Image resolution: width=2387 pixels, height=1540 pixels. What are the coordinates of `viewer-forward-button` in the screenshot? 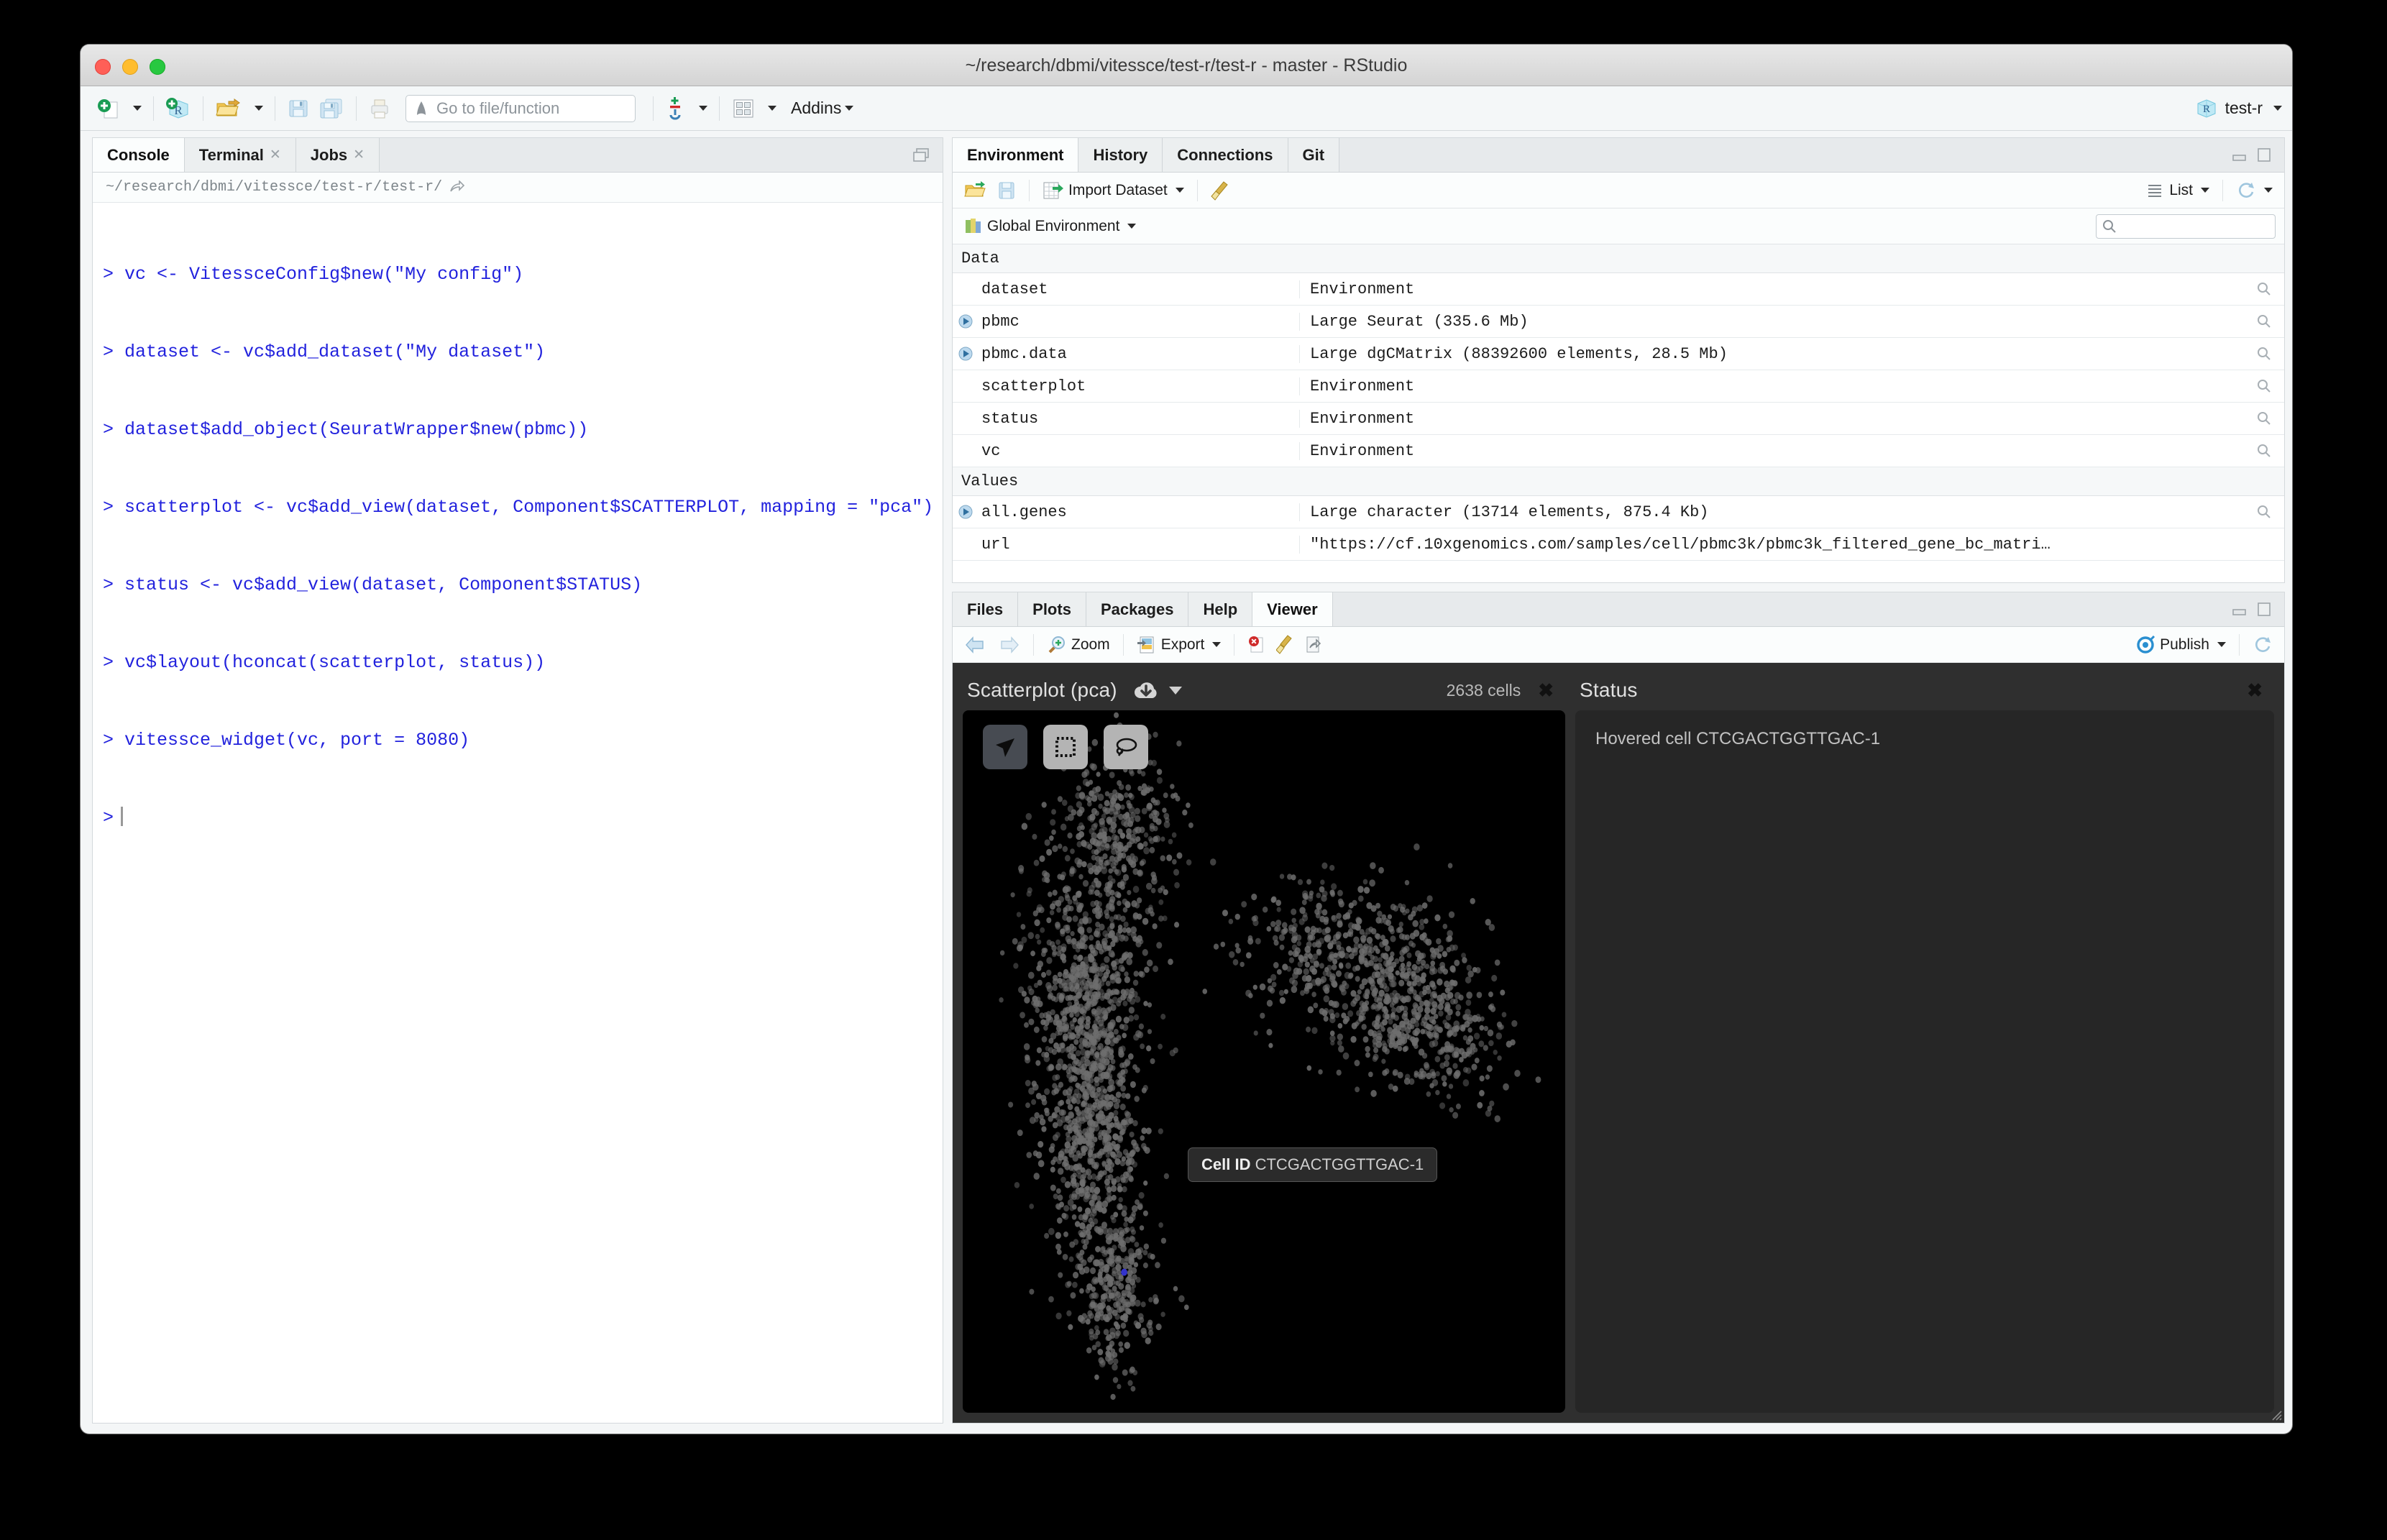 It's located at (1009, 645).